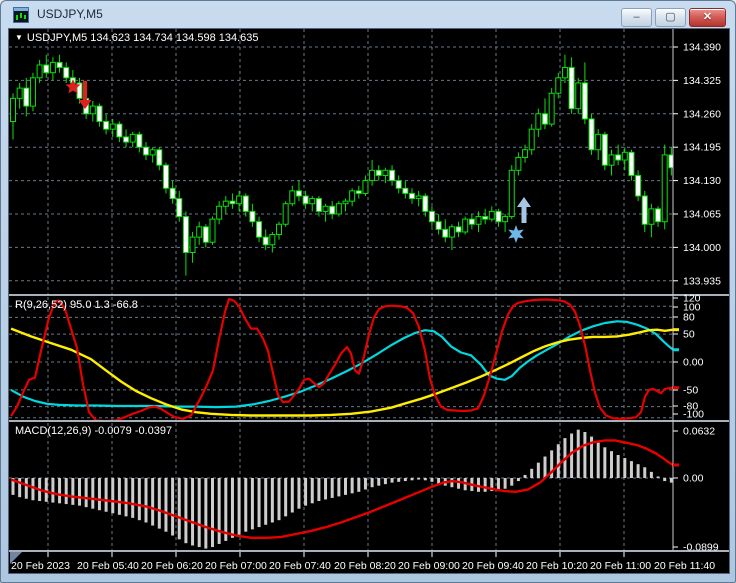 This screenshot has height=583, width=736. What do you see at coordinates (368, 15) in the screenshot?
I see `title-bar: USDJPY,M5 – ▢ ✕` at bounding box center [368, 15].